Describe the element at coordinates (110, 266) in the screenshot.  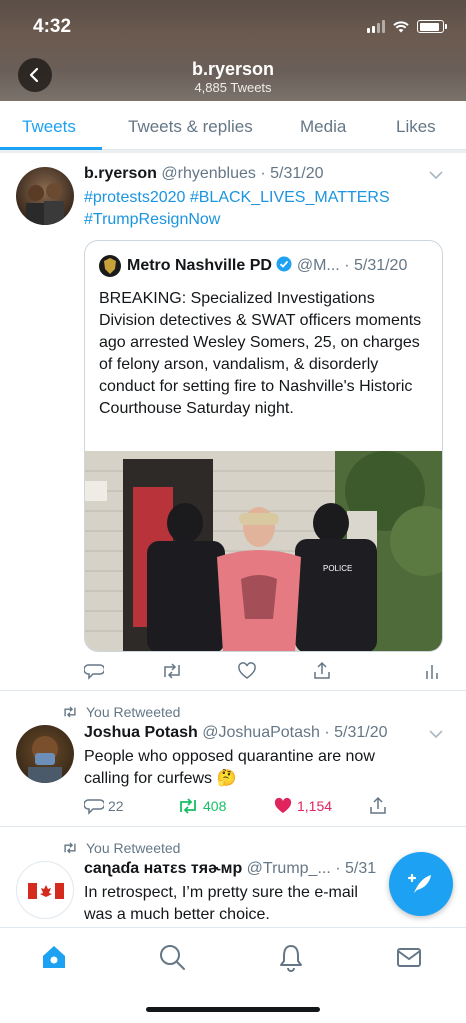
I see `police-badge-avatar` at that location.